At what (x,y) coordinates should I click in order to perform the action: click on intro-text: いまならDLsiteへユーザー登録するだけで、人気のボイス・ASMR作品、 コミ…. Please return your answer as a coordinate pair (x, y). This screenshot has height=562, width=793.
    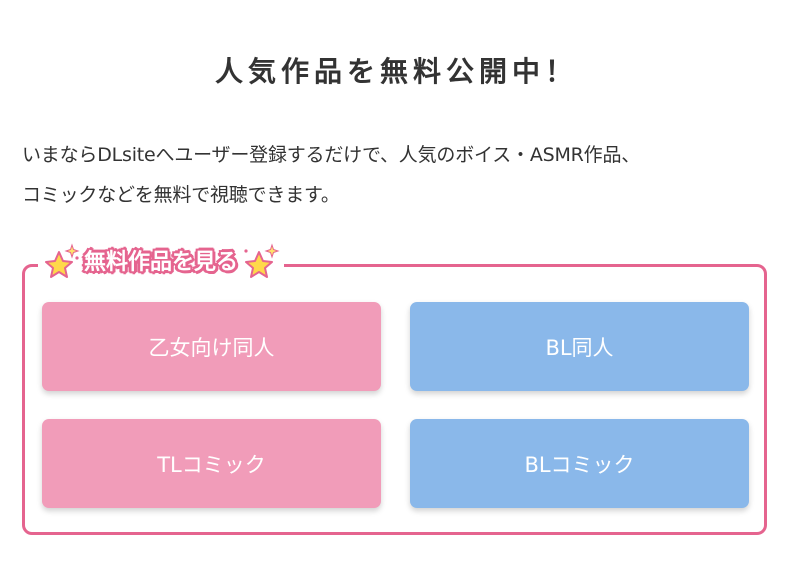
    Looking at the image, I should click on (402, 175).